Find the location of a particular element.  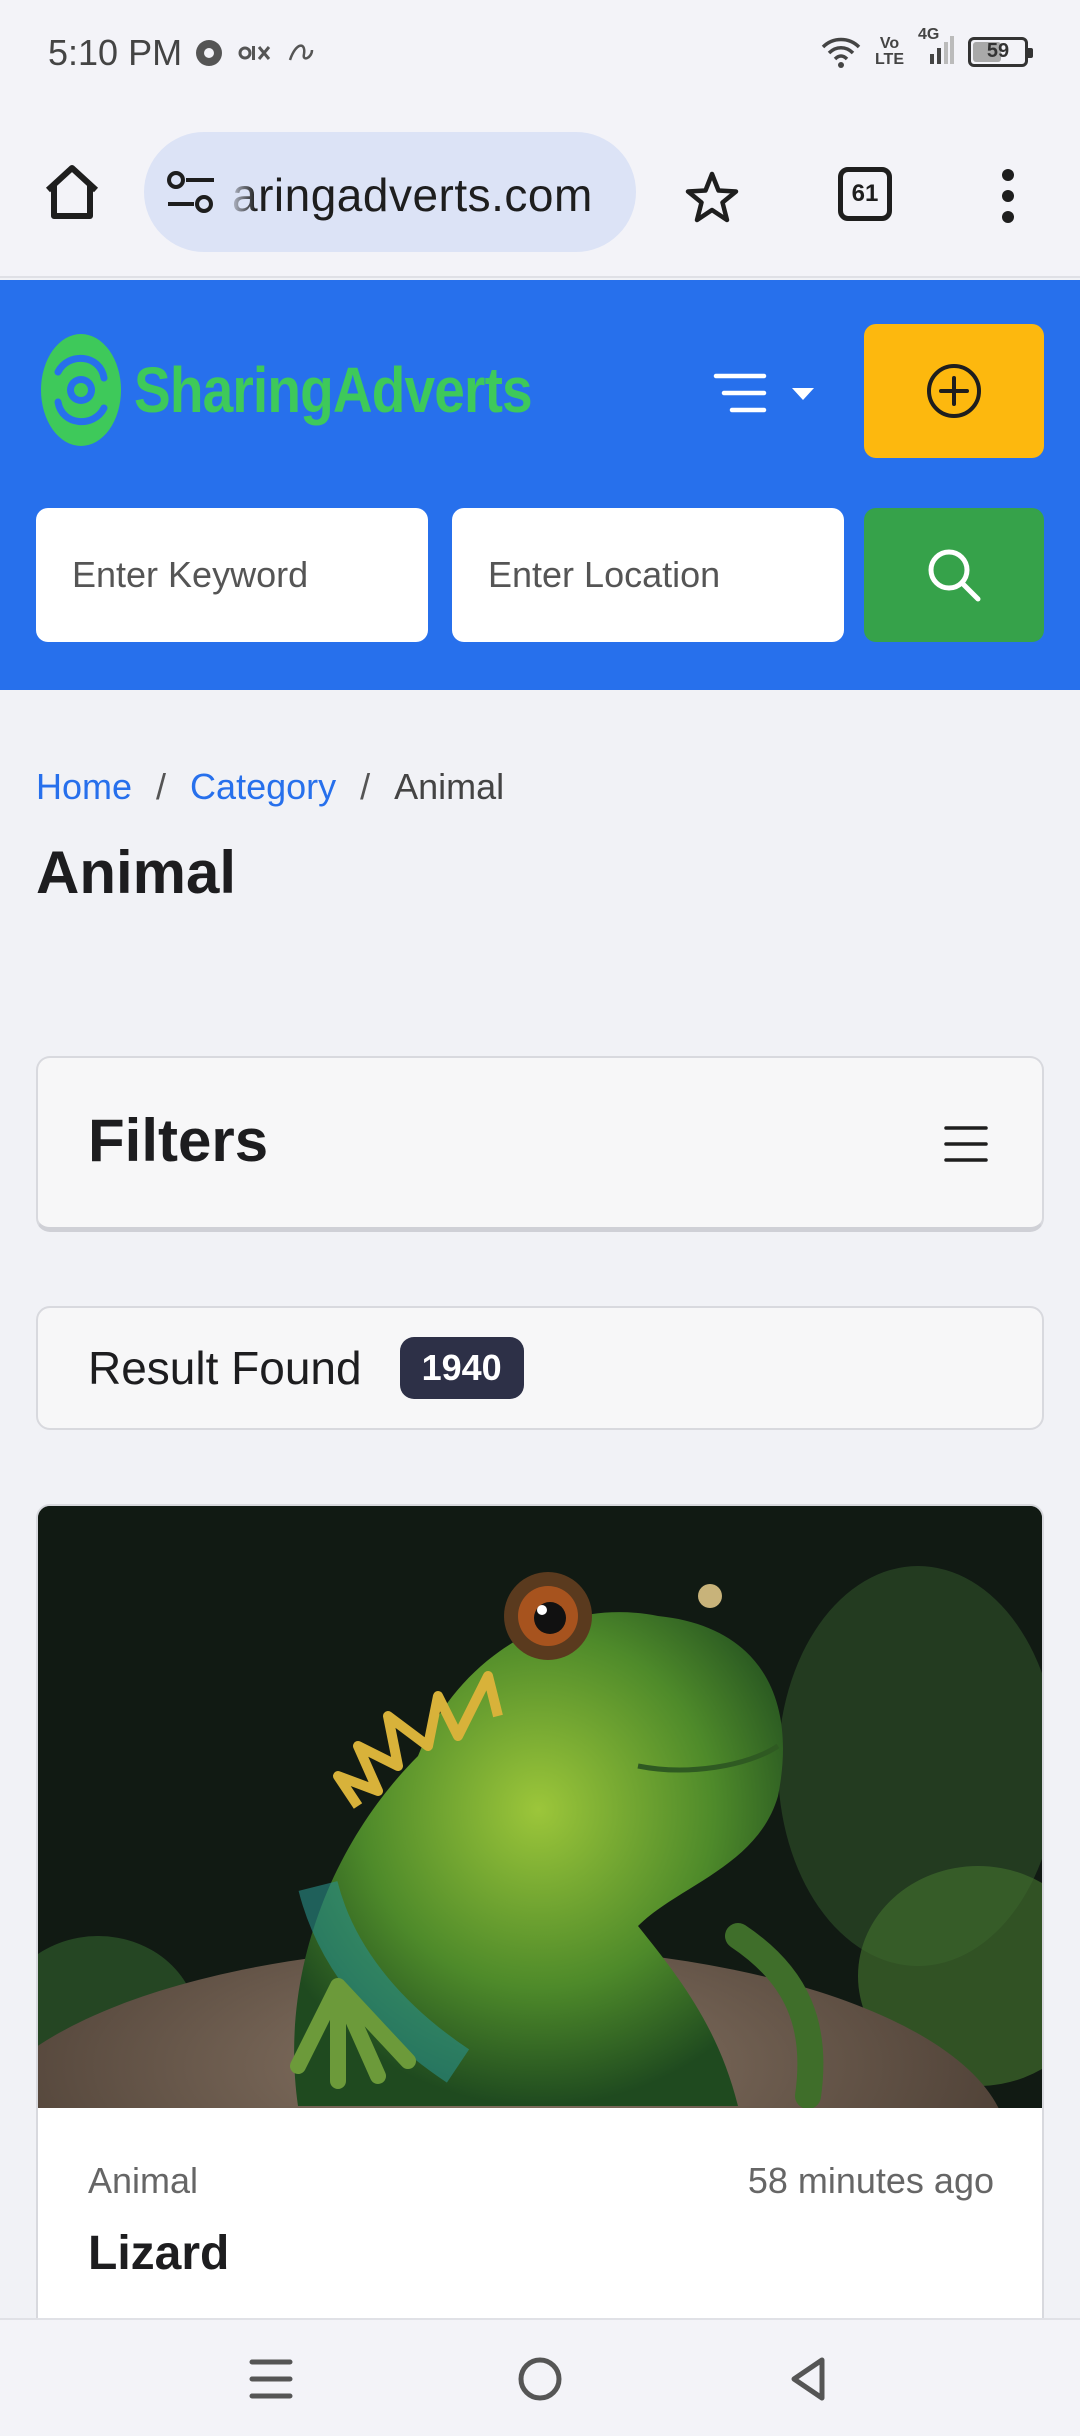

notification-icons is located at coordinates (255, 53).